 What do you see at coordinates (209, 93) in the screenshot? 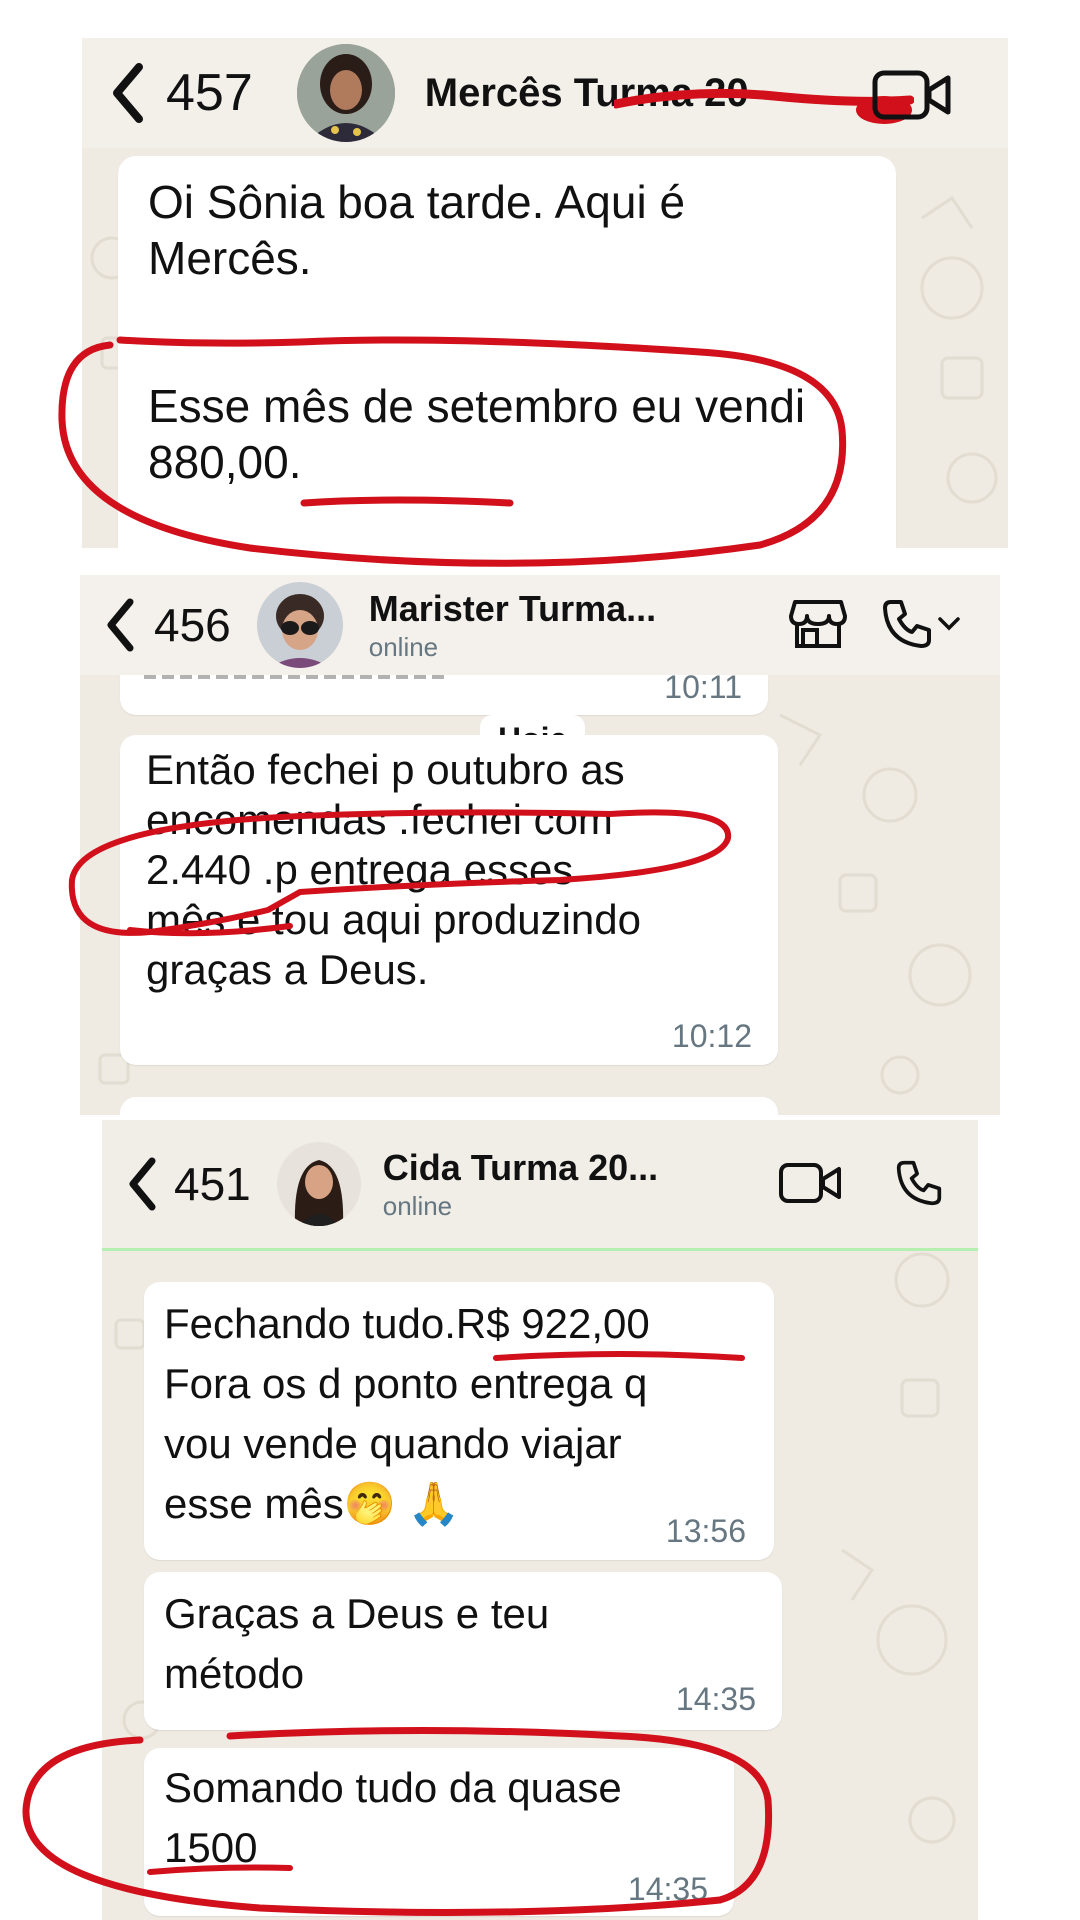
I see `unread-count: 457` at bounding box center [209, 93].